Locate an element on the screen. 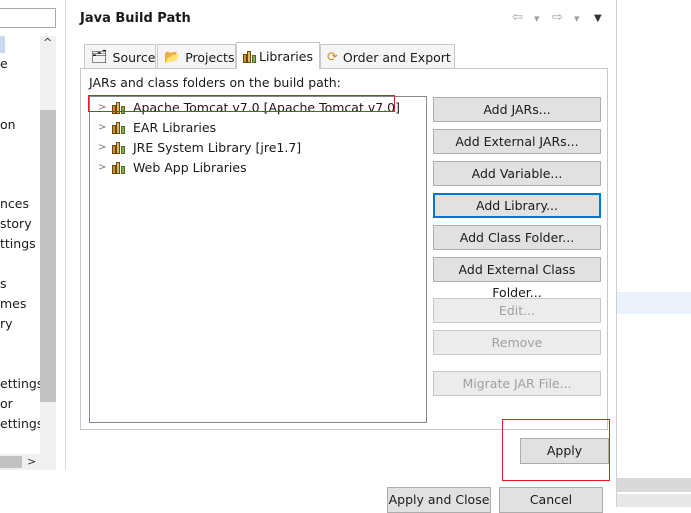  filter-input is located at coordinates (28, 18).